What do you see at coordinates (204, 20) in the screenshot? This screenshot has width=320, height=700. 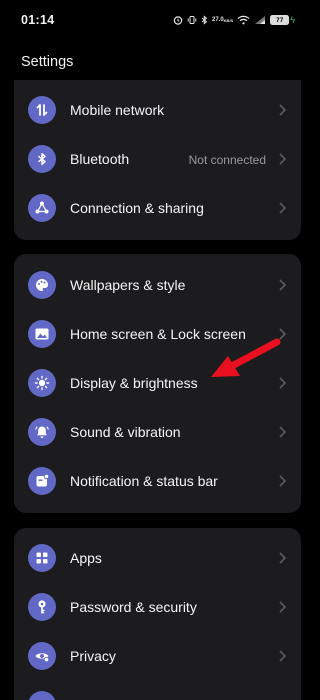 I see `bluetooth-status-icon` at bounding box center [204, 20].